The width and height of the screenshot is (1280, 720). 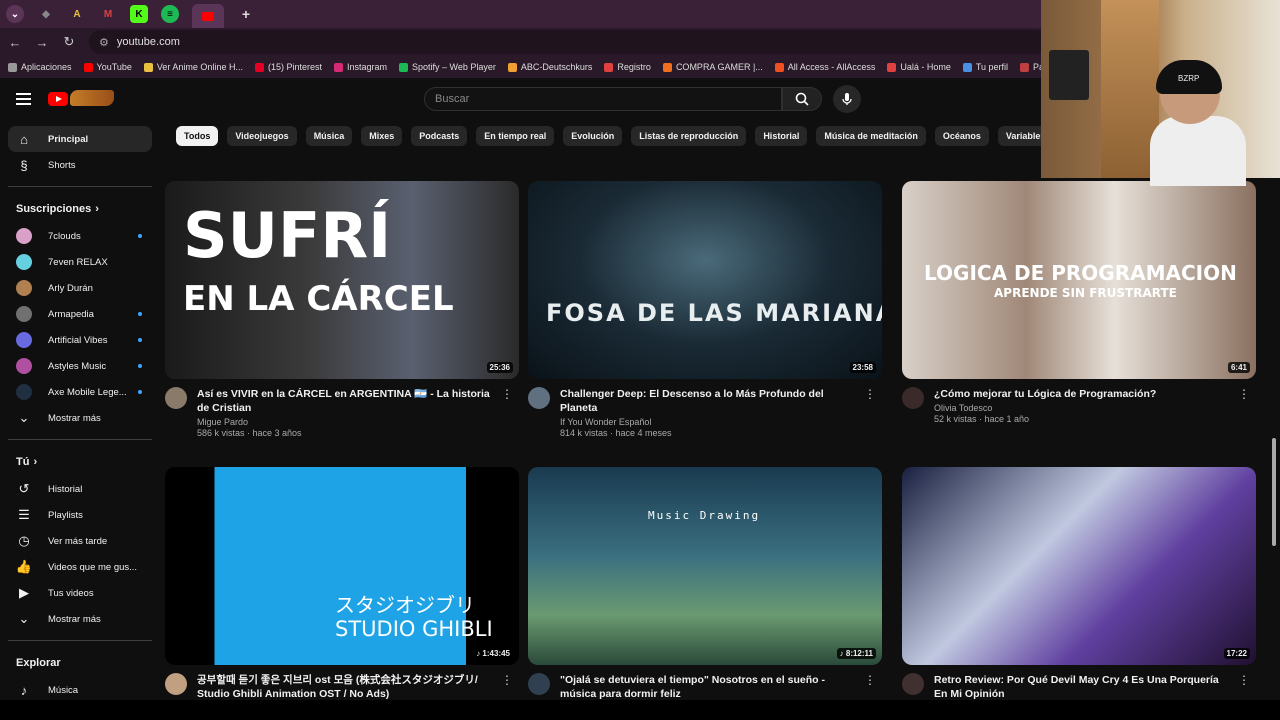 What do you see at coordinates (148, 42) in the screenshot?
I see `url-text: youtube.com` at bounding box center [148, 42].